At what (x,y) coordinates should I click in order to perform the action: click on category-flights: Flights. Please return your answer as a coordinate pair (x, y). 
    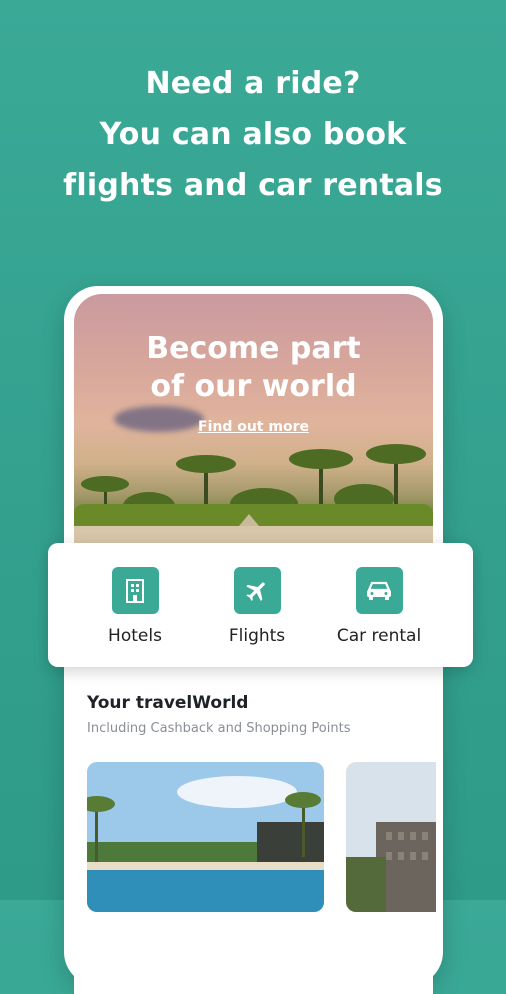
    Looking at the image, I should click on (257, 606).